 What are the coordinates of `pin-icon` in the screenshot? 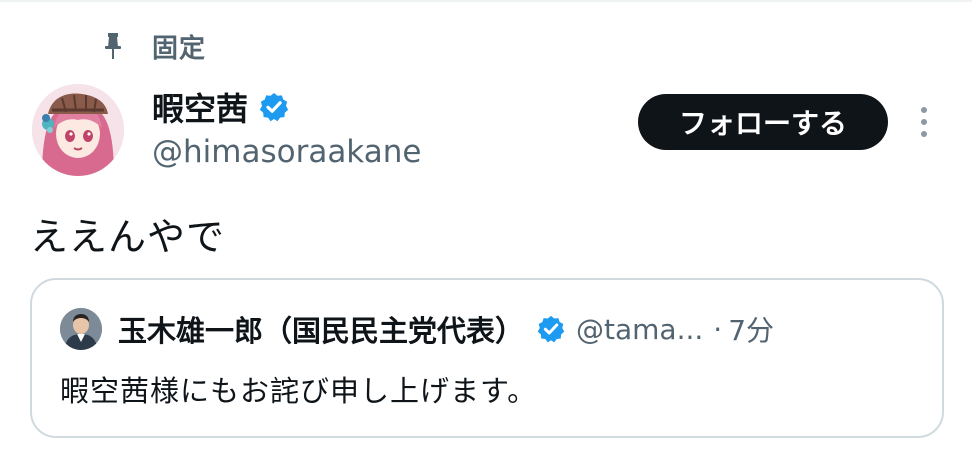 It's located at (113, 46).